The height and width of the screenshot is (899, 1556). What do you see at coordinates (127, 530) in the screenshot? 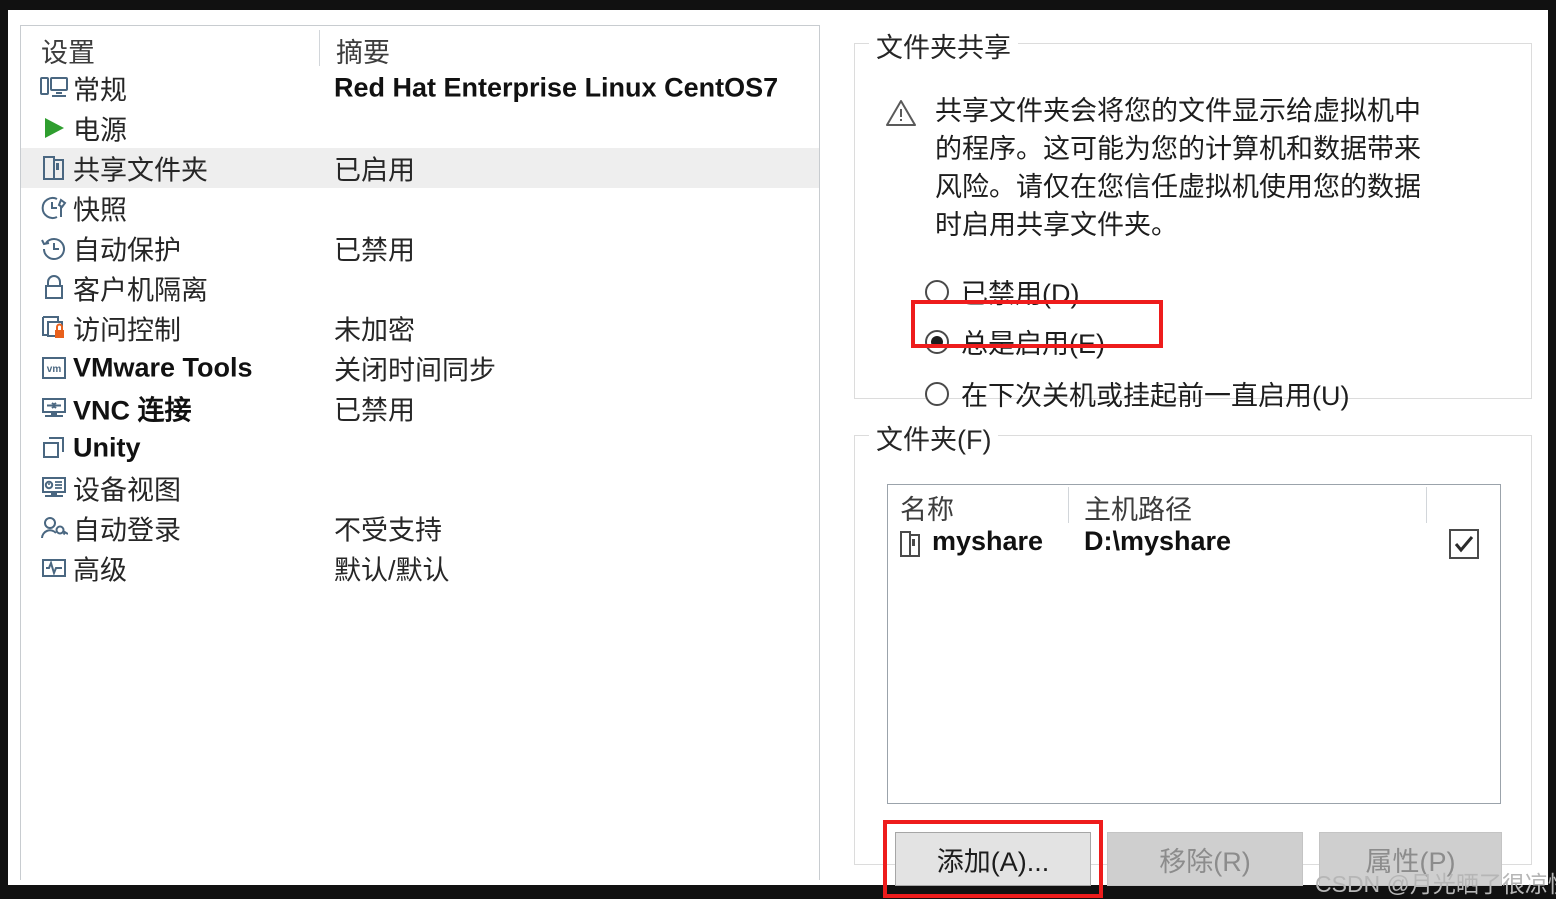
I see `settings-row-label: 自动登录` at bounding box center [127, 530].